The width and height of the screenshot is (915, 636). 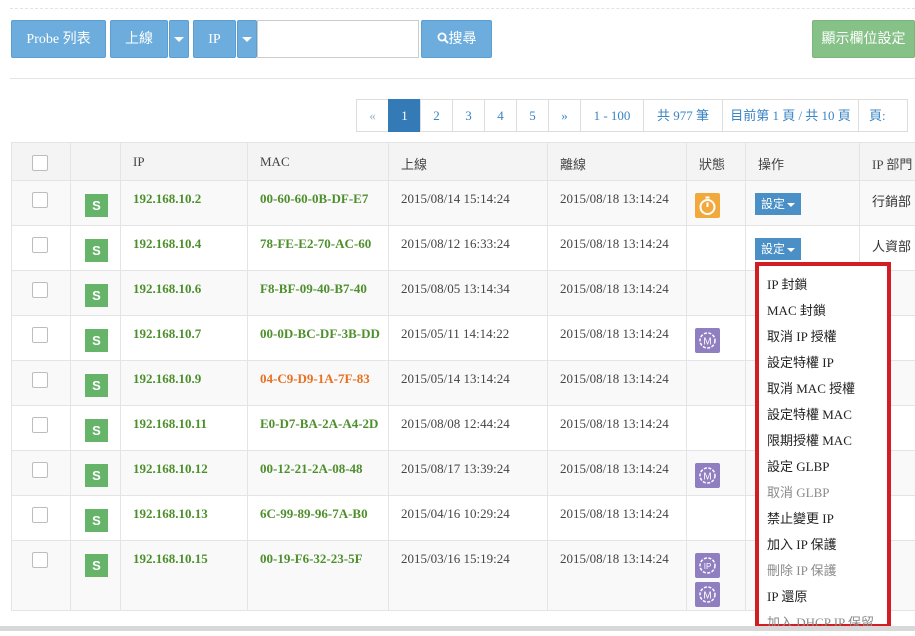 I want to click on menu-item-timed-mac-auth: 限期授權 MAC, so click(x=823, y=441).